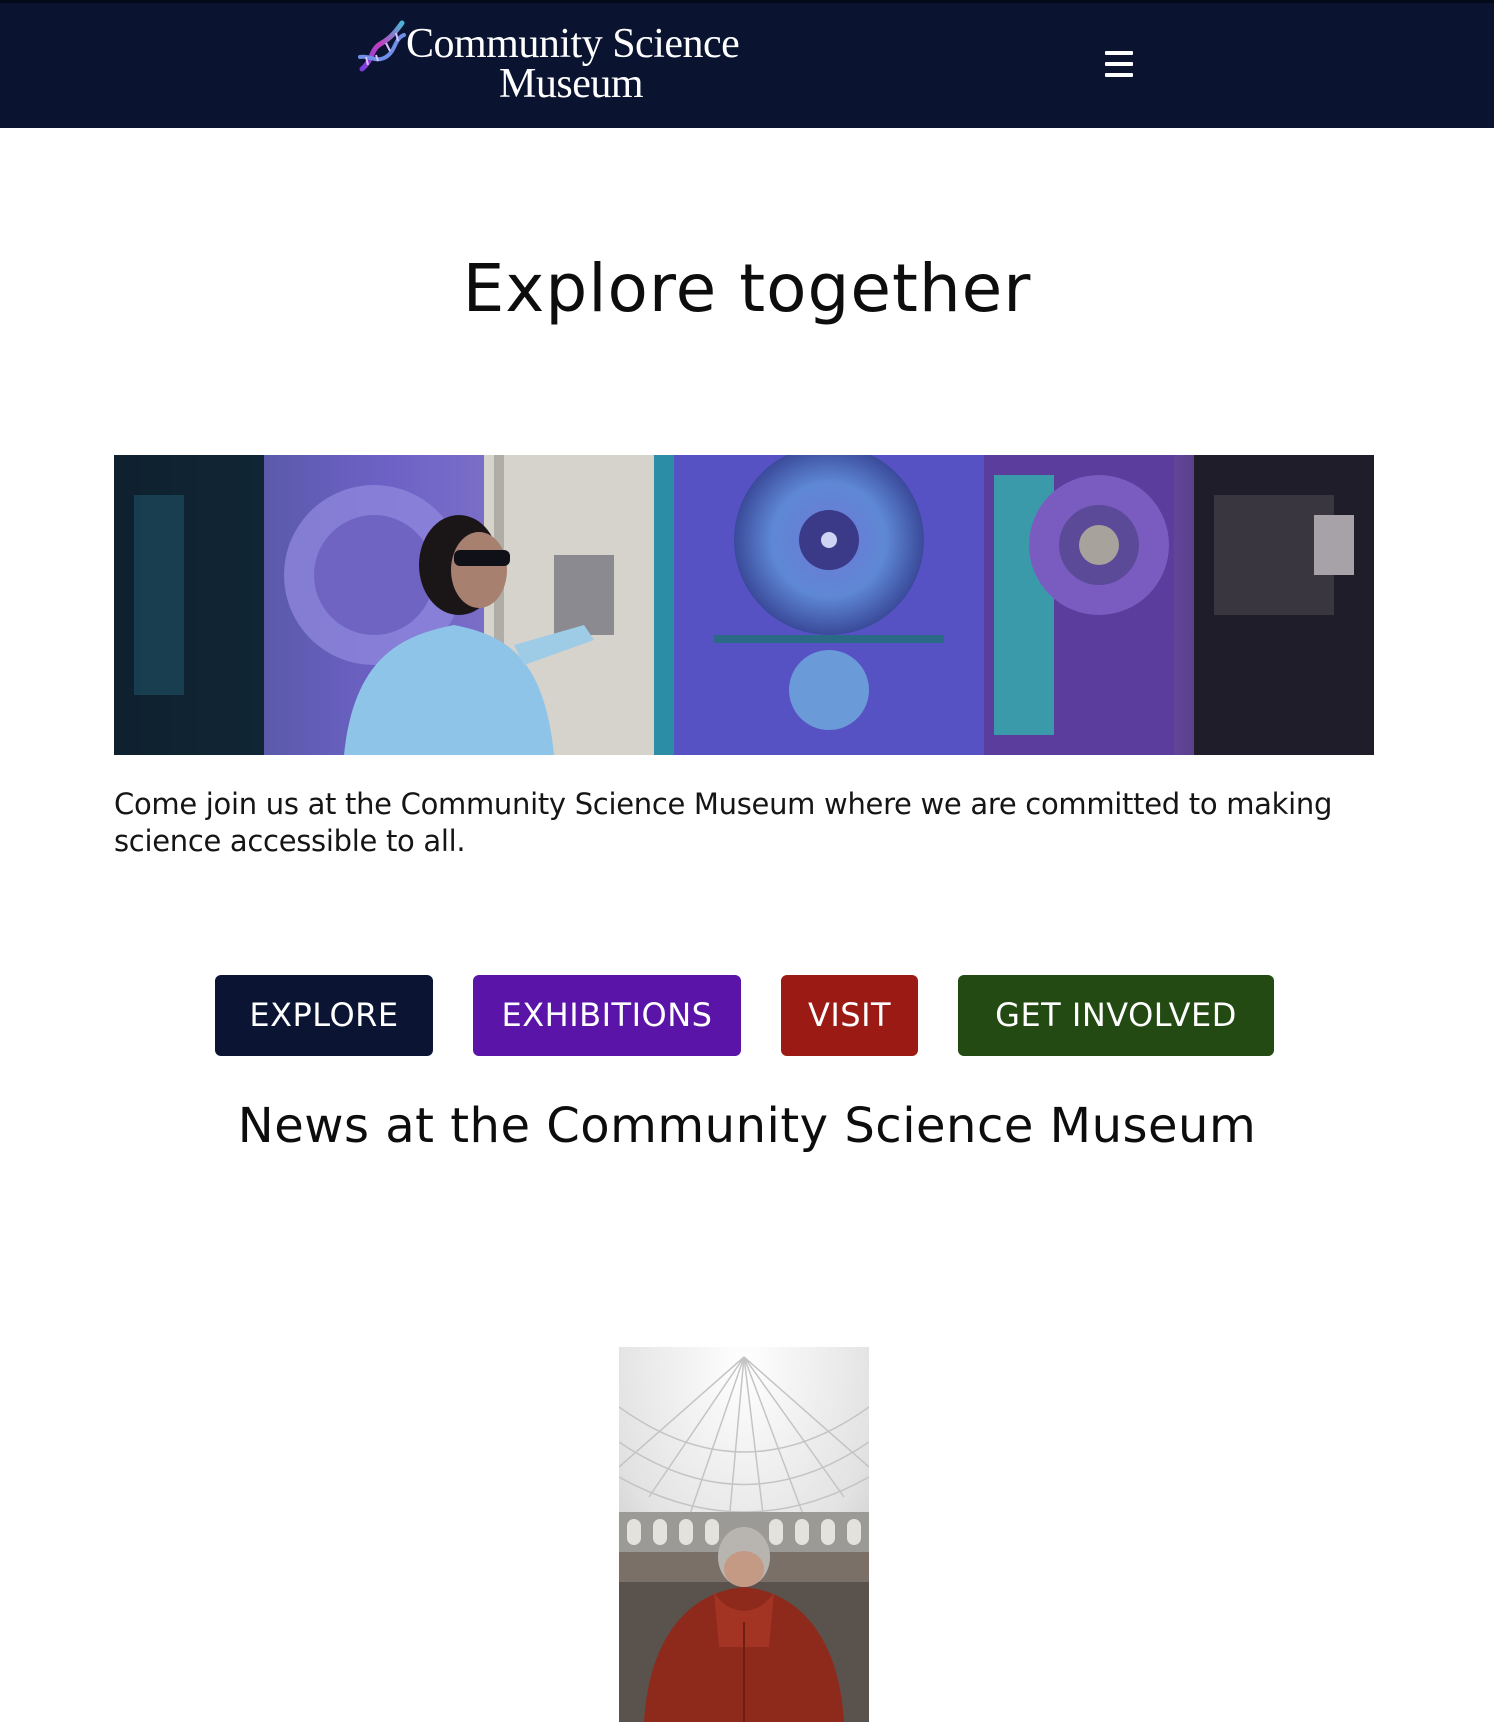  Describe the element at coordinates (747, 1016) in the screenshot. I see `cta-button-row: EXPLORE EXHIBITIONS VISIT GET INVOLVED` at that location.